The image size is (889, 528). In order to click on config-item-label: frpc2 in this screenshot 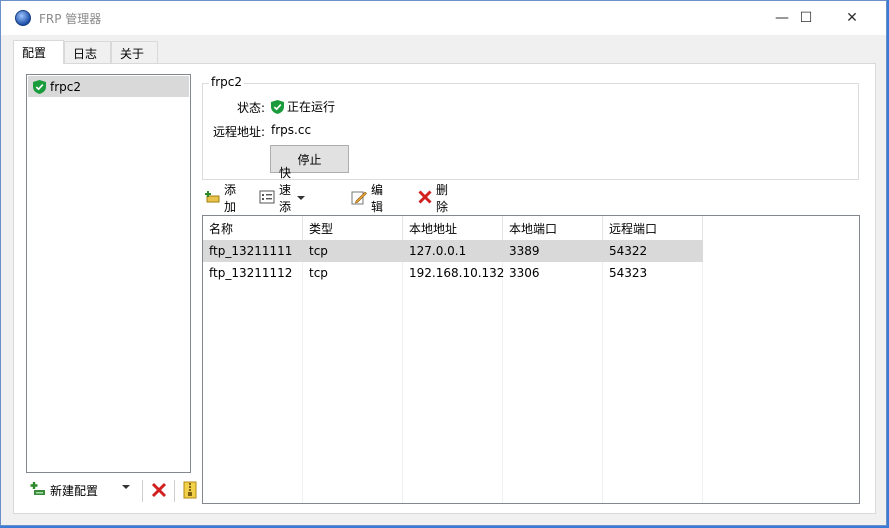, I will do `click(66, 86)`.